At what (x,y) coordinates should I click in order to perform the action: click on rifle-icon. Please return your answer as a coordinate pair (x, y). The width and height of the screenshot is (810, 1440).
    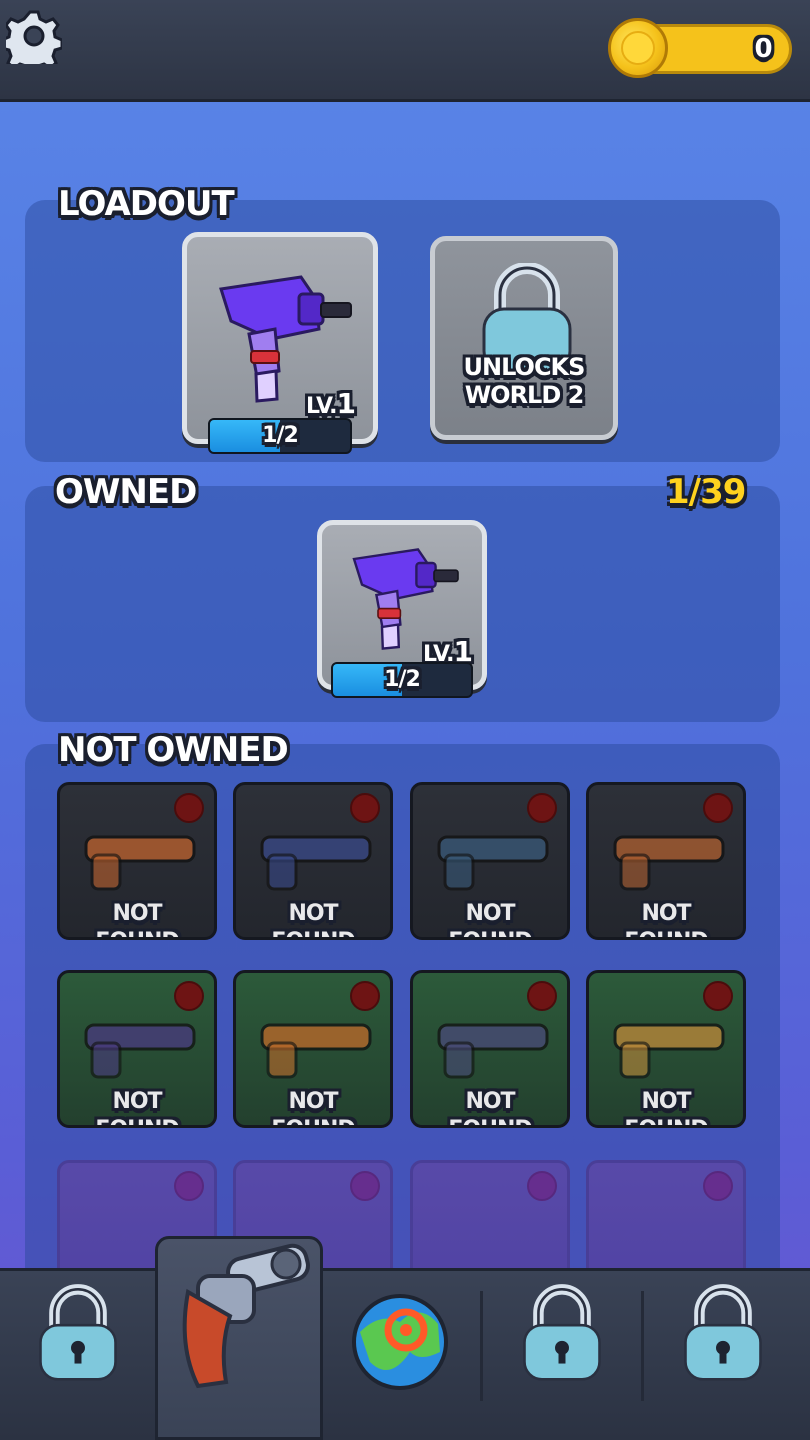
    Looking at the image, I should click on (669, 863).